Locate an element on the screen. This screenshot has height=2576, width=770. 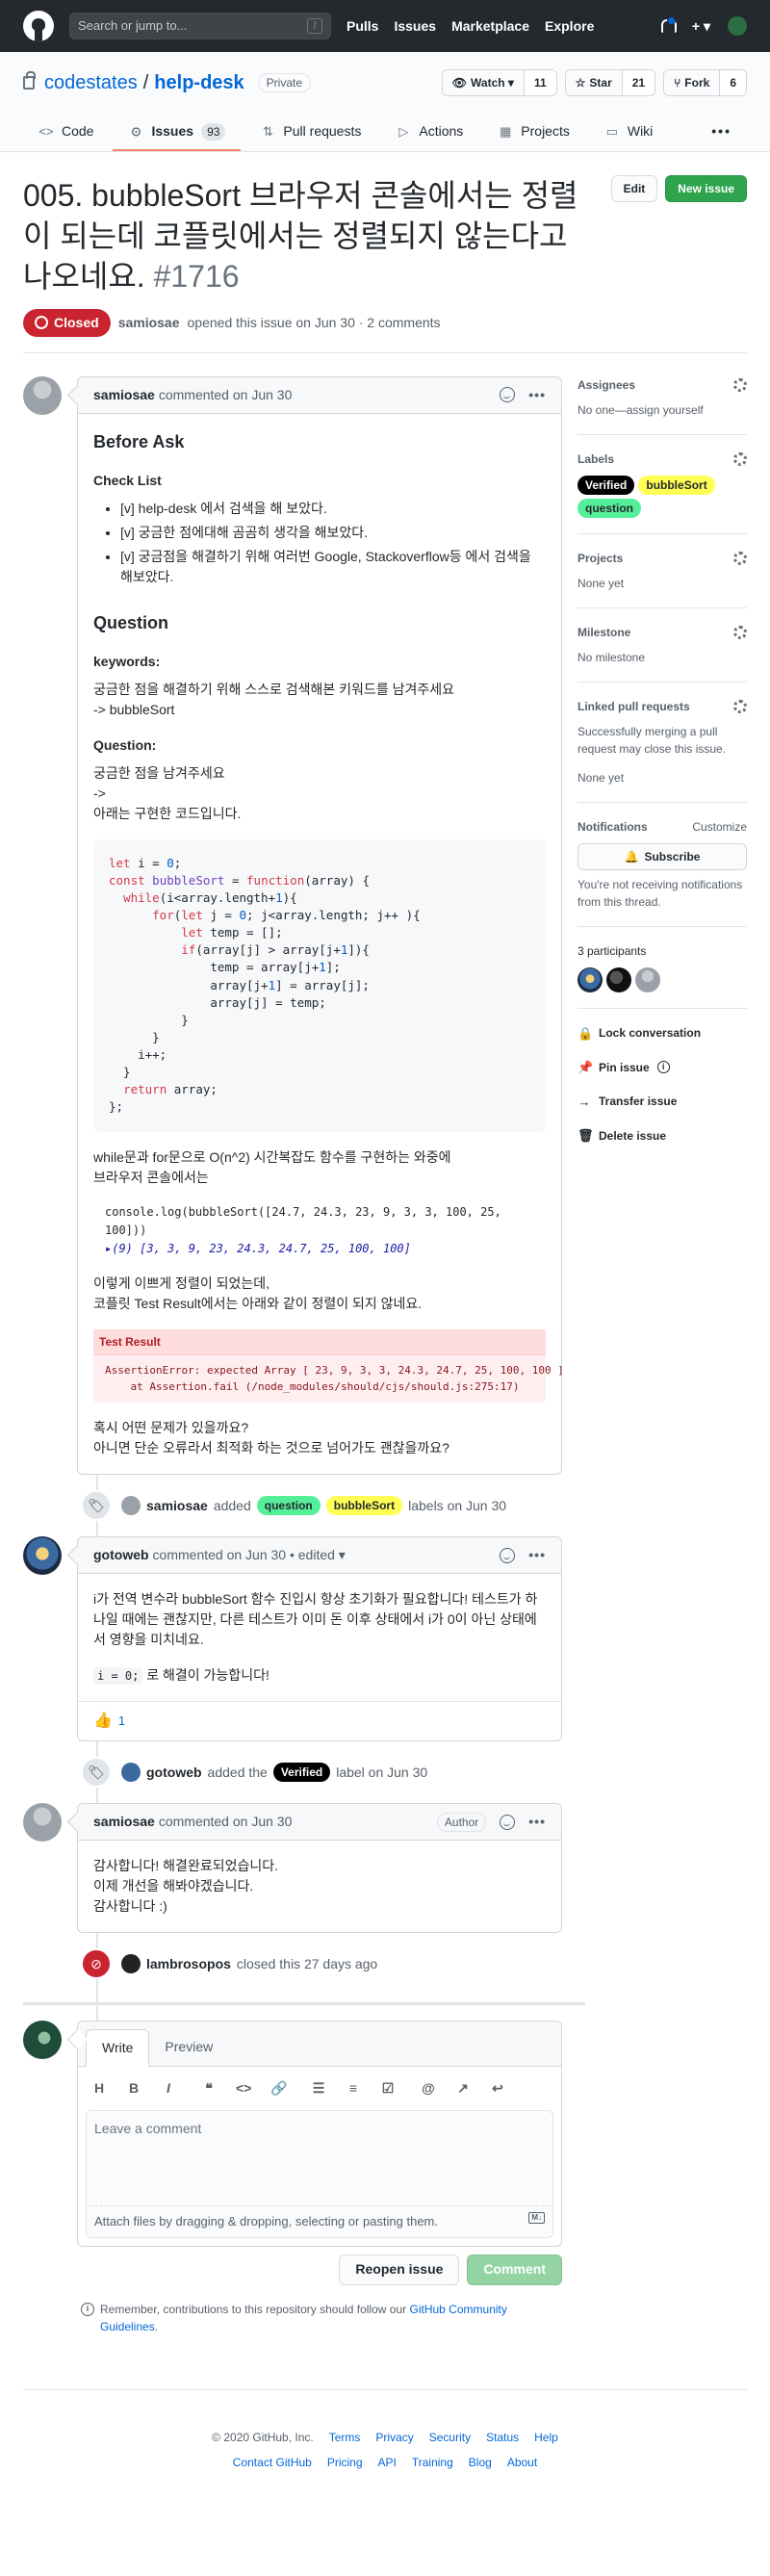
info-icon: i is located at coordinates (663, 1068).